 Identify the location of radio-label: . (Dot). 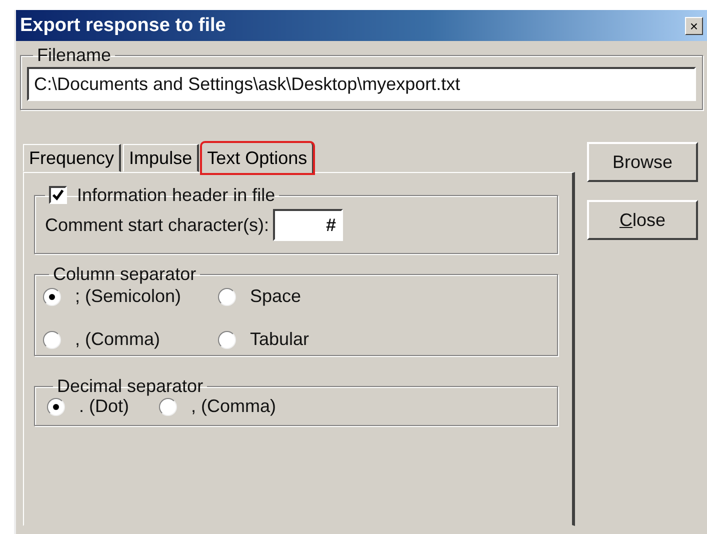
(104, 406).